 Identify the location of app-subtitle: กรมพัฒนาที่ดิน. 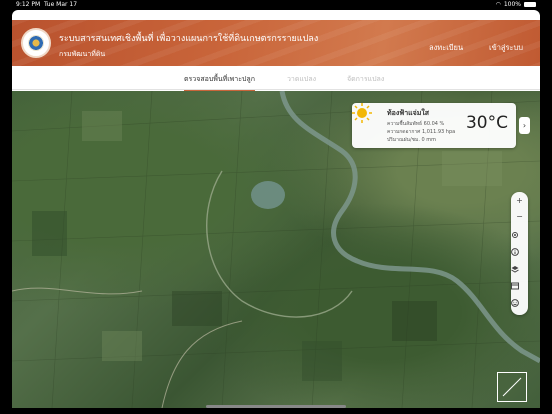
(82, 54).